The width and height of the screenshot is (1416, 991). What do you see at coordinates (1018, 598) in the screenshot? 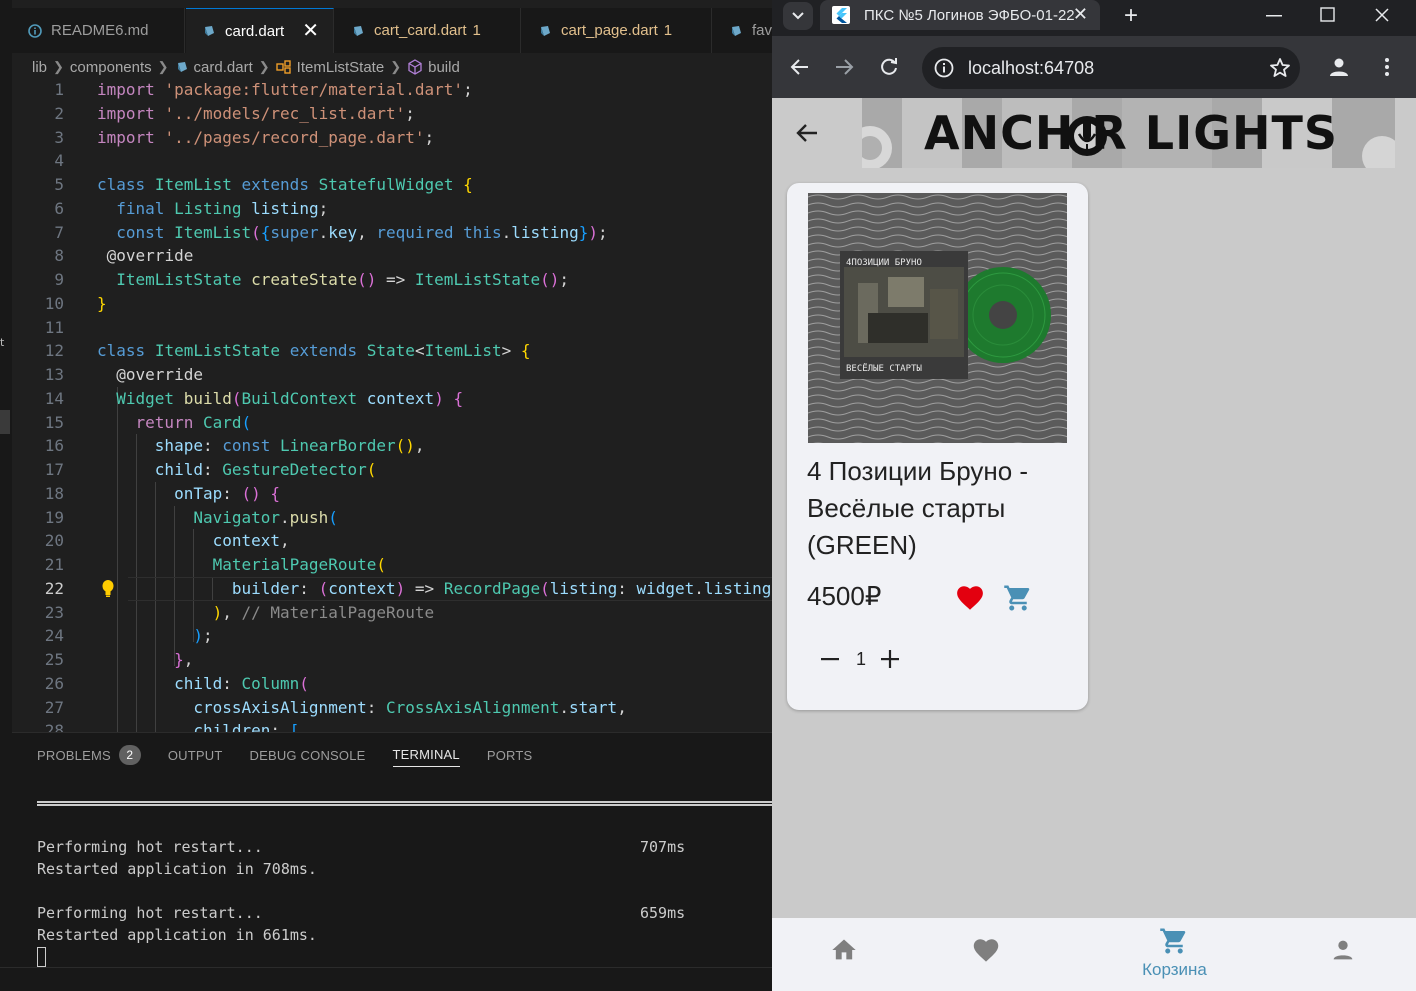
I see `add-to-cart-icon` at bounding box center [1018, 598].